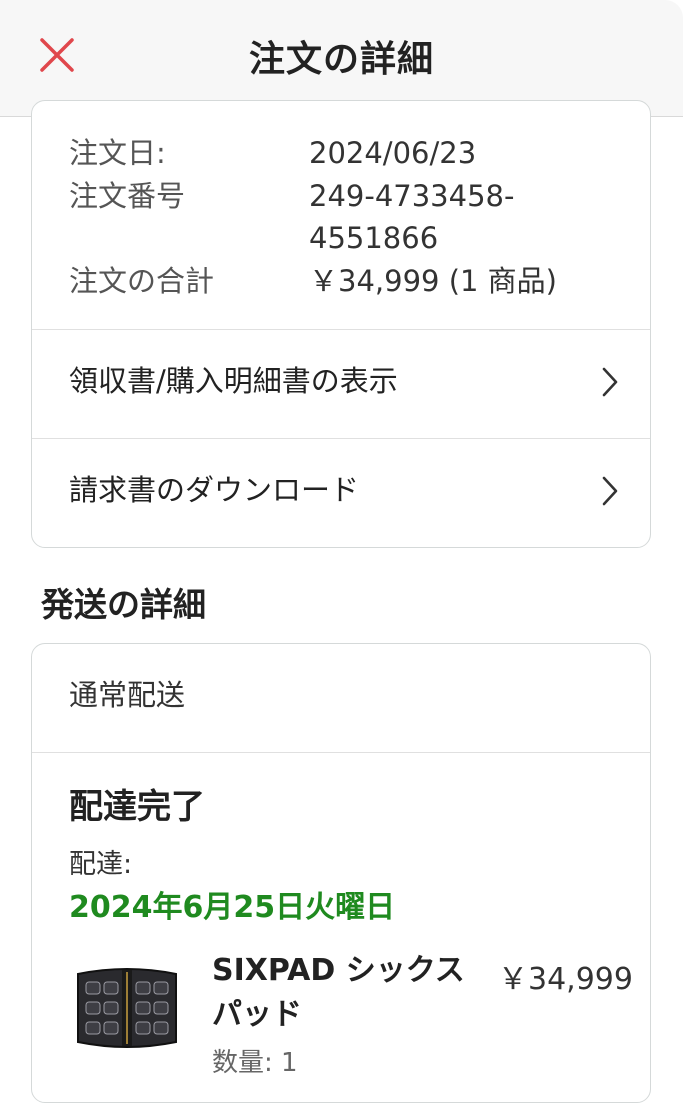 Image resolution: width=683 pixels, height=1103 pixels. Describe the element at coordinates (127, 695) in the screenshot. I see `shipping-method: 通常配送` at that location.